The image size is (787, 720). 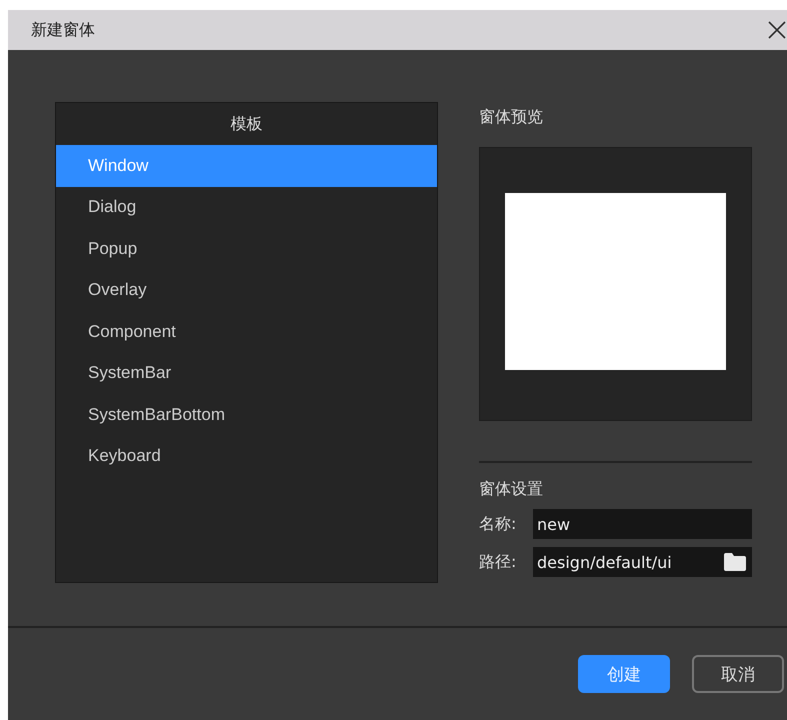 What do you see at coordinates (738, 674) in the screenshot?
I see `cancel-button: 取消` at bounding box center [738, 674].